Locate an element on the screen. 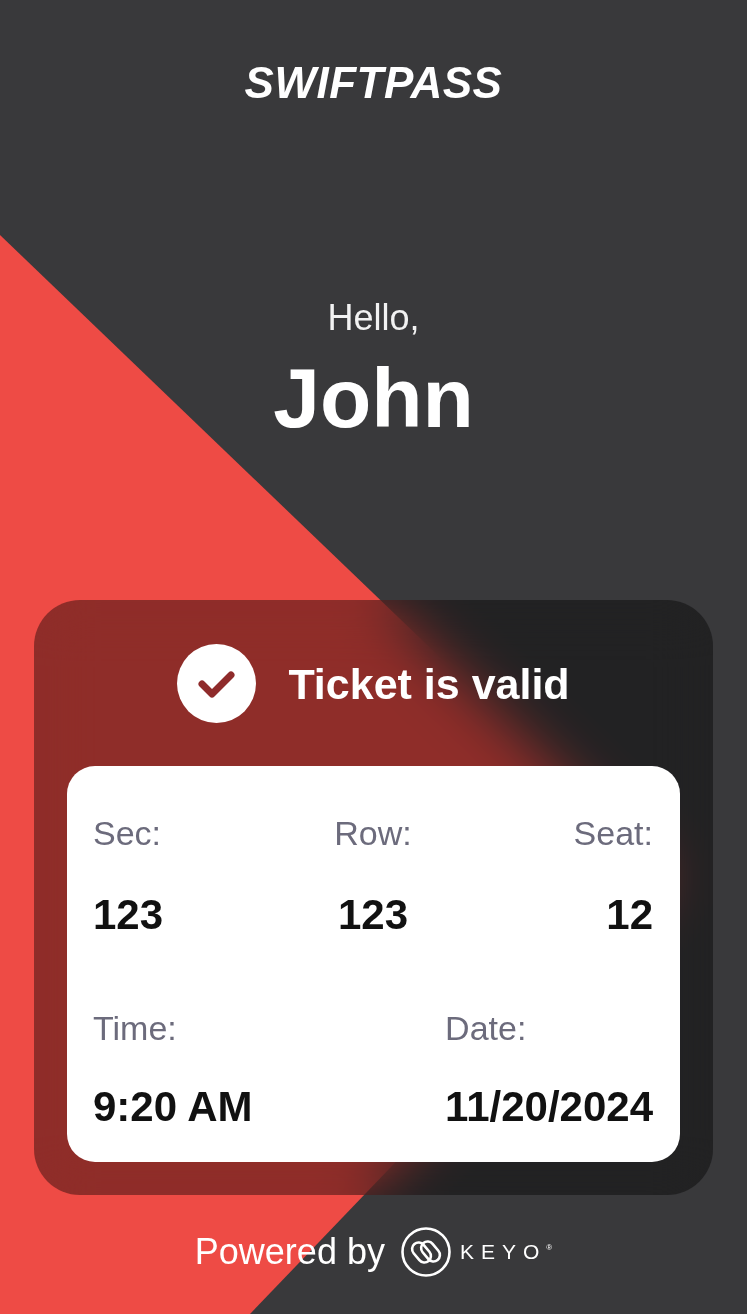 Image resolution: width=747 pixels, height=1314 pixels. field-value: 12 is located at coordinates (629, 915).